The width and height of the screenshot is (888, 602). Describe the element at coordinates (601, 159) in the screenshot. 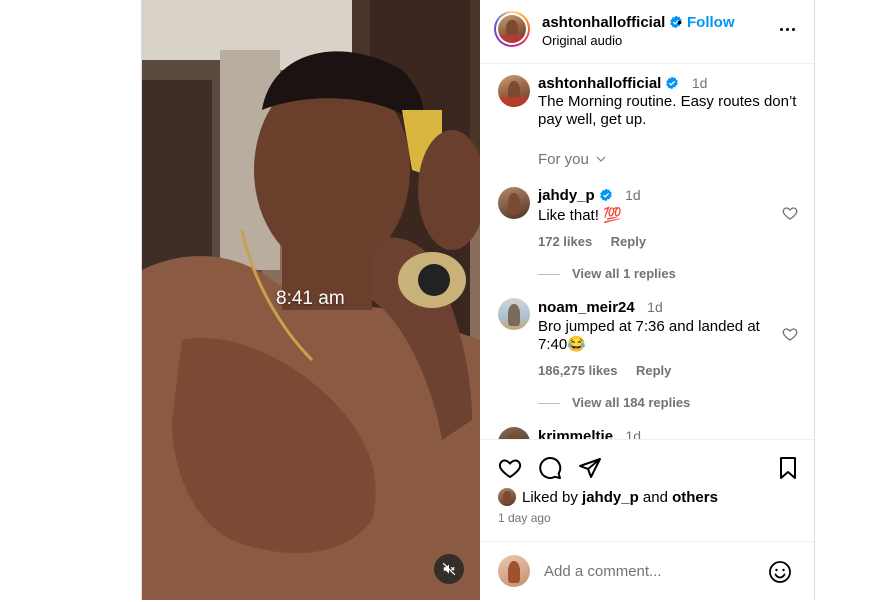

I see `chevron-down-icon` at that location.